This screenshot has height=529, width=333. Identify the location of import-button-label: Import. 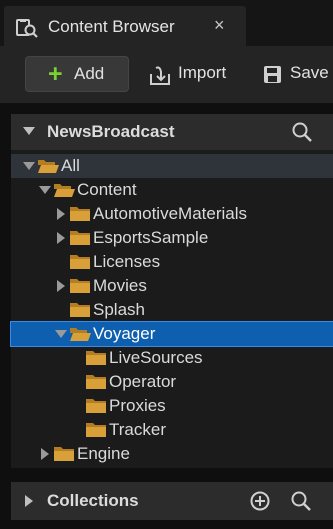
(202, 72).